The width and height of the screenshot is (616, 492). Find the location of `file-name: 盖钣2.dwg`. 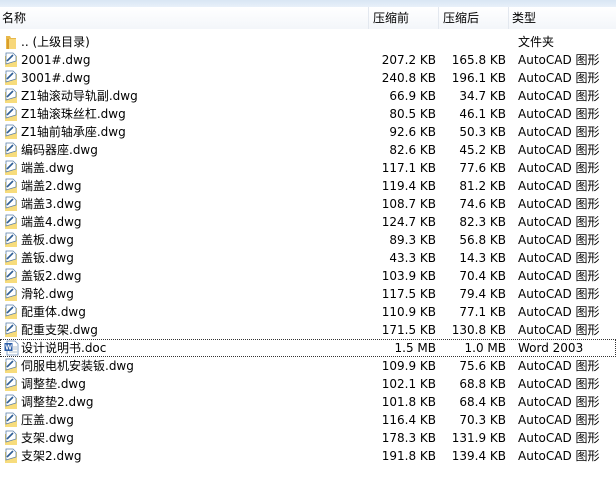

file-name: 盖钣2.dwg is located at coordinates (51, 276).